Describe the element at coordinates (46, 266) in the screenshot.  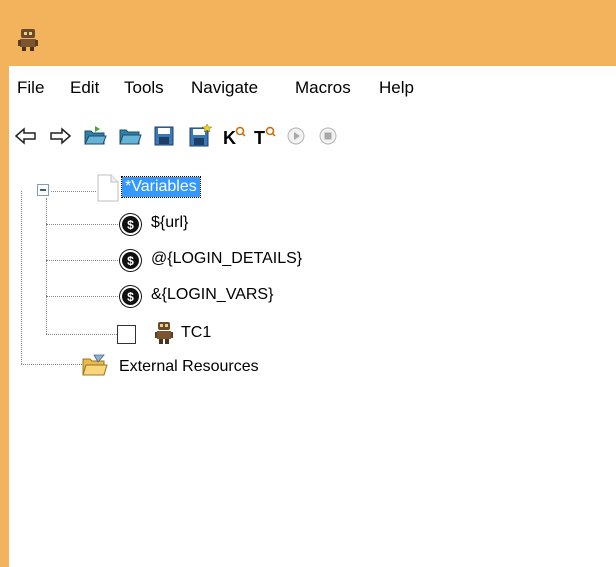
I see `tree-connector-children` at that location.